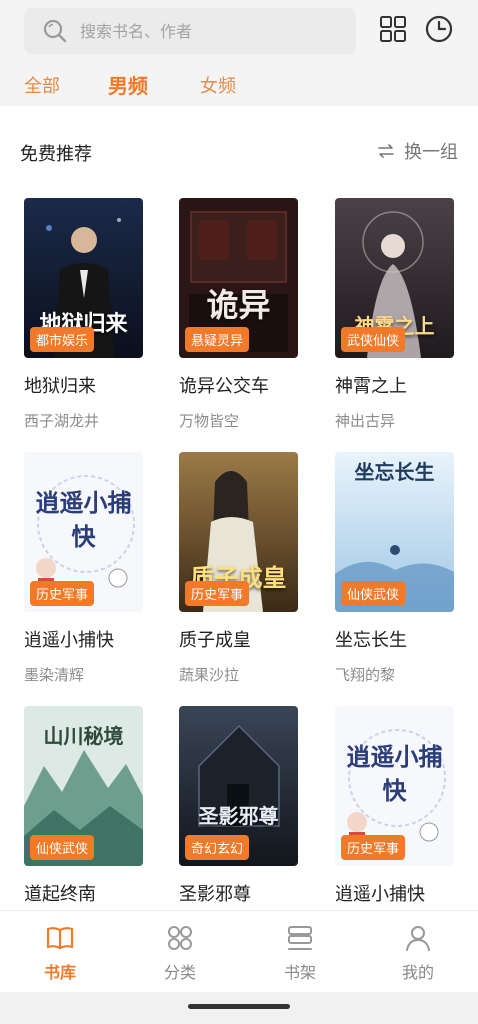  Describe the element at coordinates (300, 938) in the screenshot. I see `bookshelf-icon` at that location.